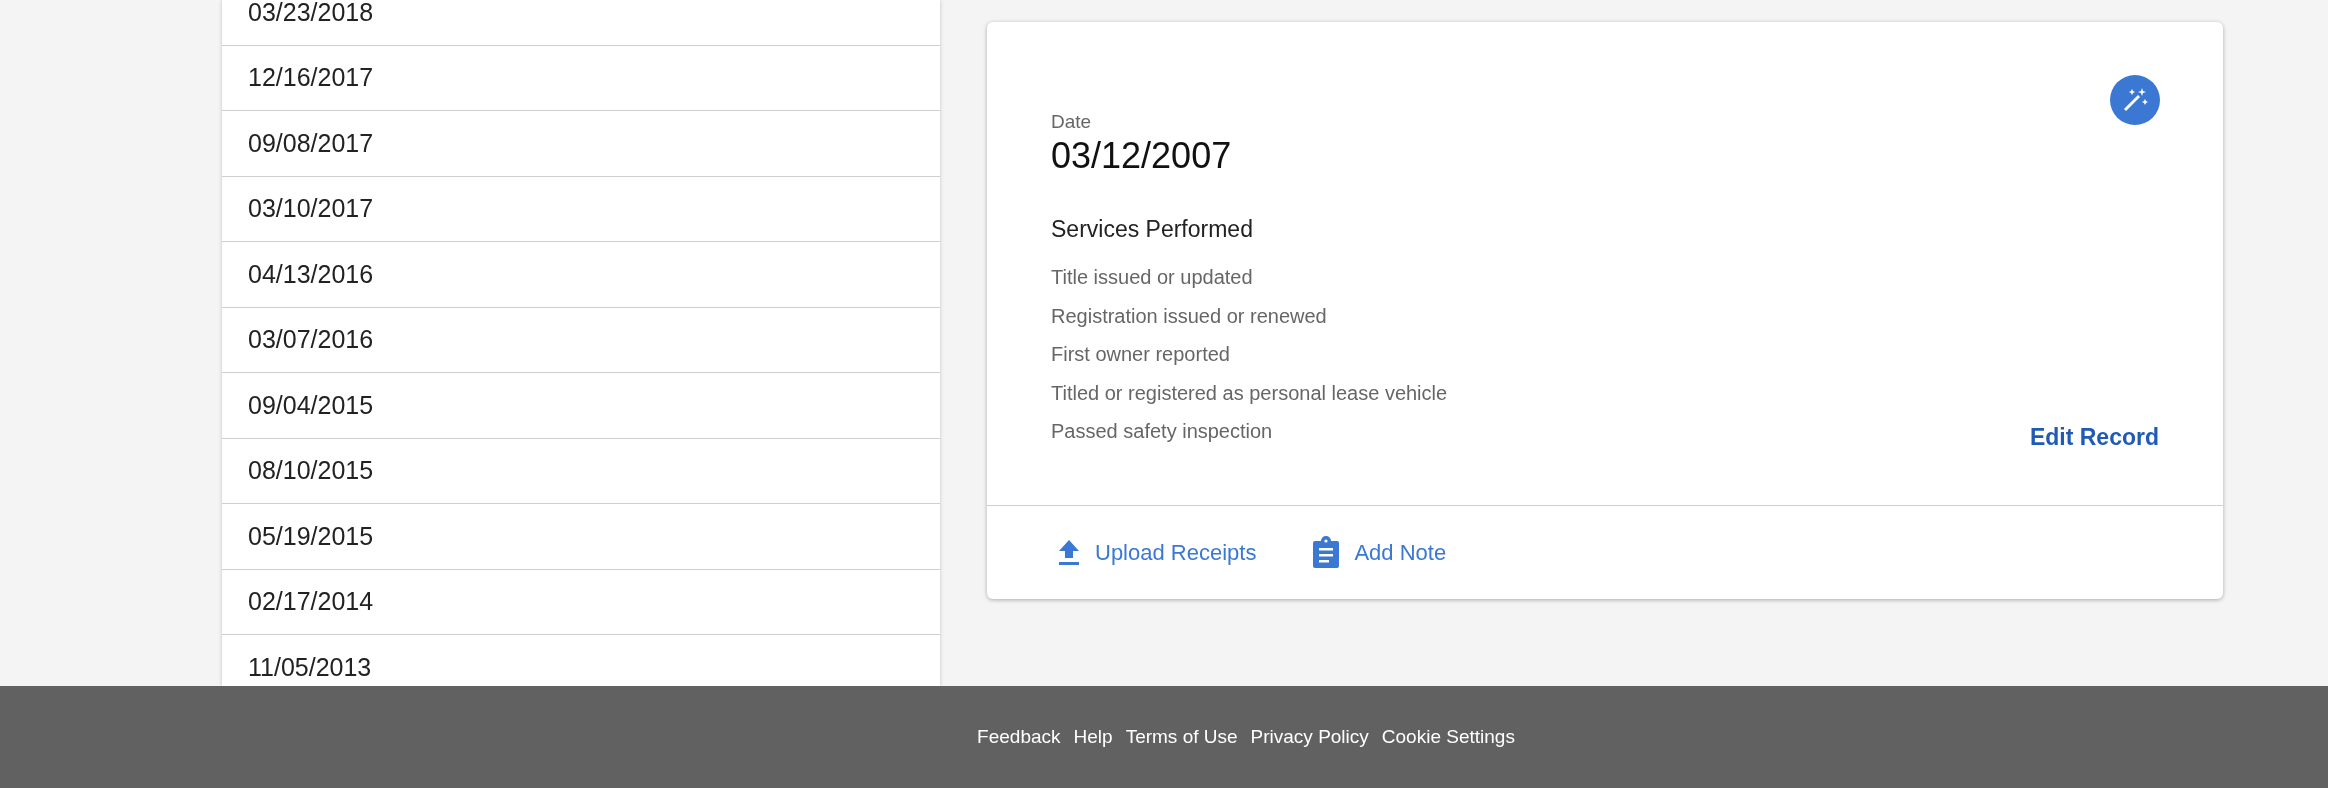 This screenshot has height=788, width=2328. What do you see at coordinates (581, 602) in the screenshot?
I see `record-list-item: 02/17/2014` at bounding box center [581, 602].